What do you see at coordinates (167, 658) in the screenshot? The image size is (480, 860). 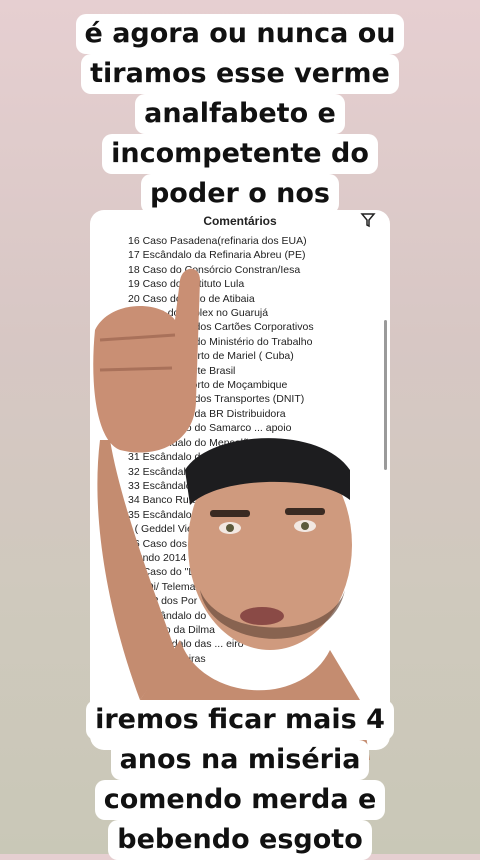 I see `list-item: das empreiteiras` at bounding box center [167, 658].